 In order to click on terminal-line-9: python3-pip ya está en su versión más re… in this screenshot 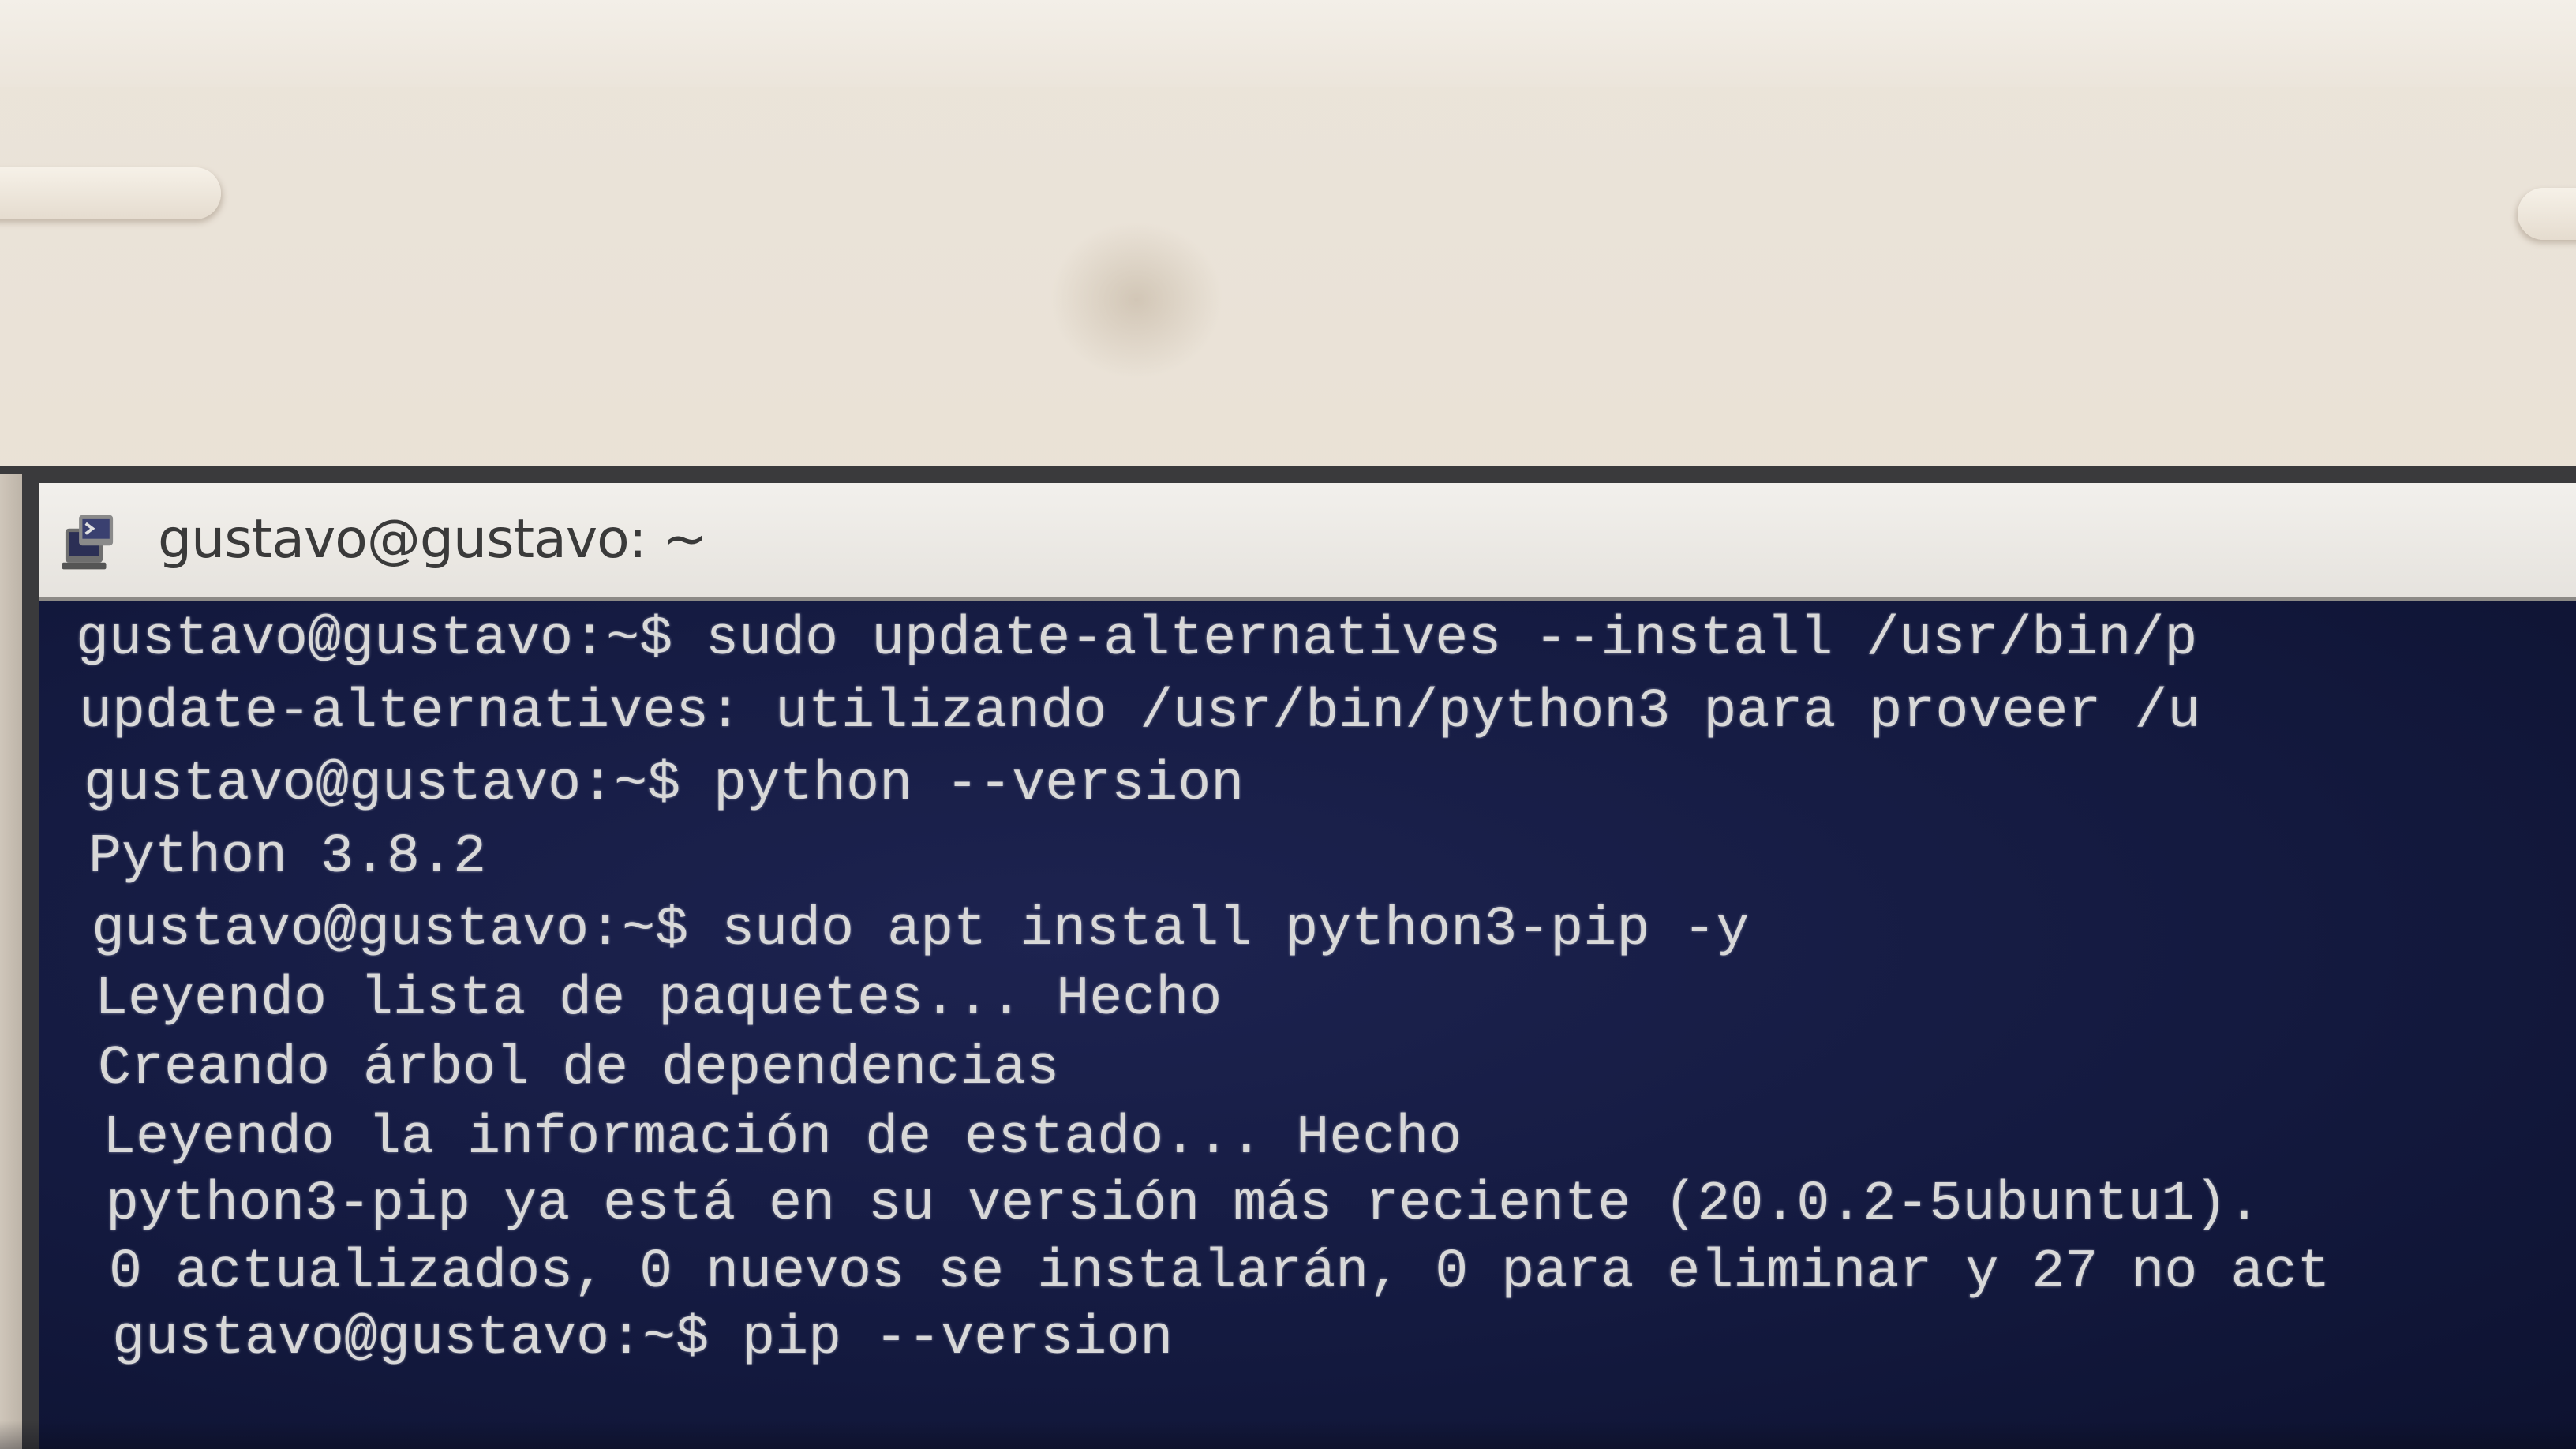, I will do `click(1183, 1205)`.